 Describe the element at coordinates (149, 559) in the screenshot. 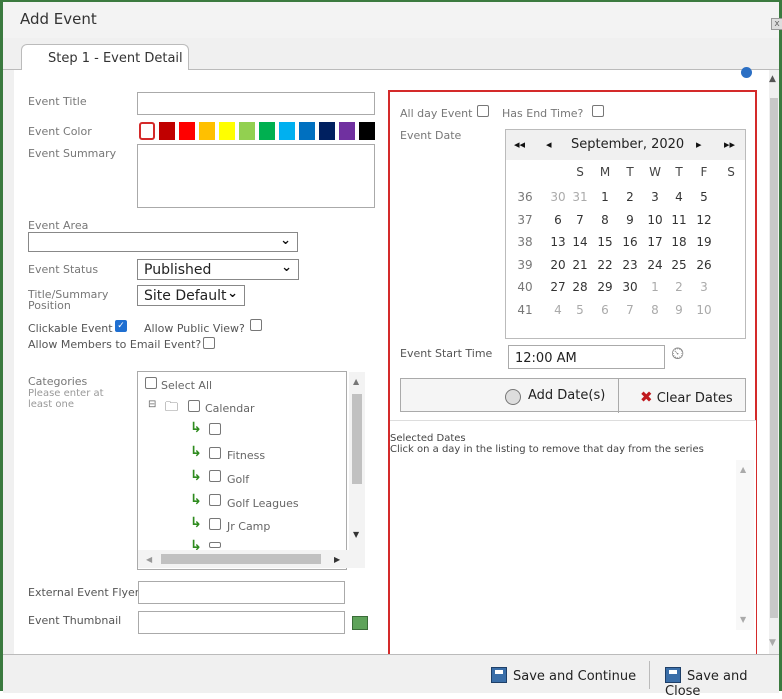

I see `scroll-left-icon: ◀` at that location.